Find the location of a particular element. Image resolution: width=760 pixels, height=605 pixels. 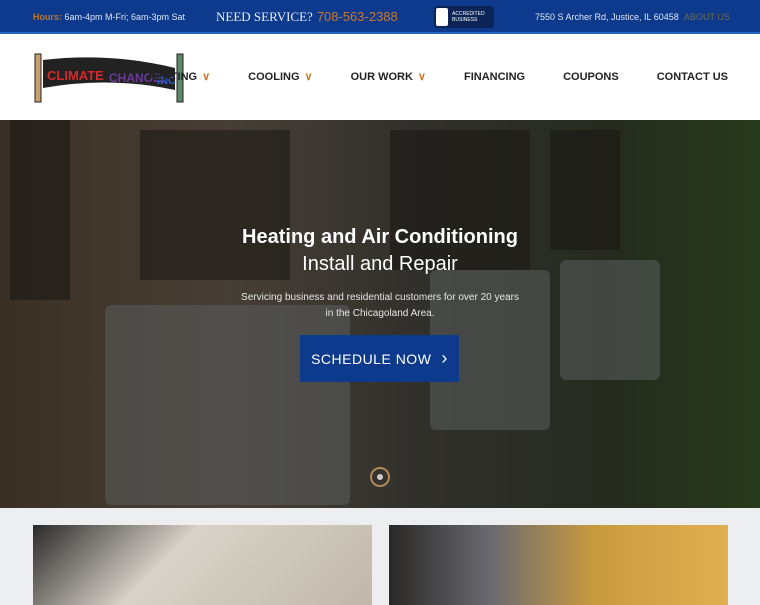

about-us-link: ABOUT US is located at coordinates (707, 17).